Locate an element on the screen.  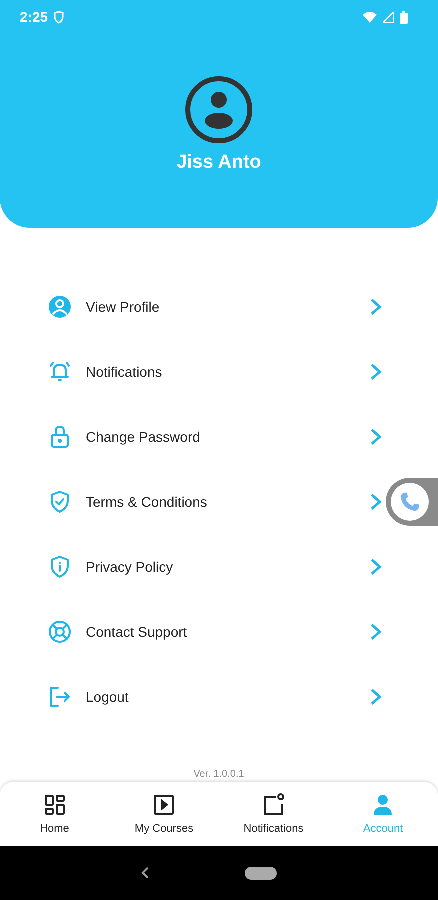
menu-label: Logout is located at coordinates (108, 696).